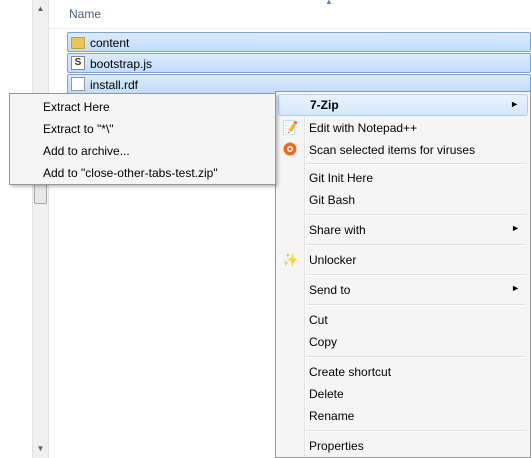 The height and width of the screenshot is (458, 531). What do you see at coordinates (403, 320) in the screenshot?
I see `menu-item-cut: Cut` at bounding box center [403, 320].